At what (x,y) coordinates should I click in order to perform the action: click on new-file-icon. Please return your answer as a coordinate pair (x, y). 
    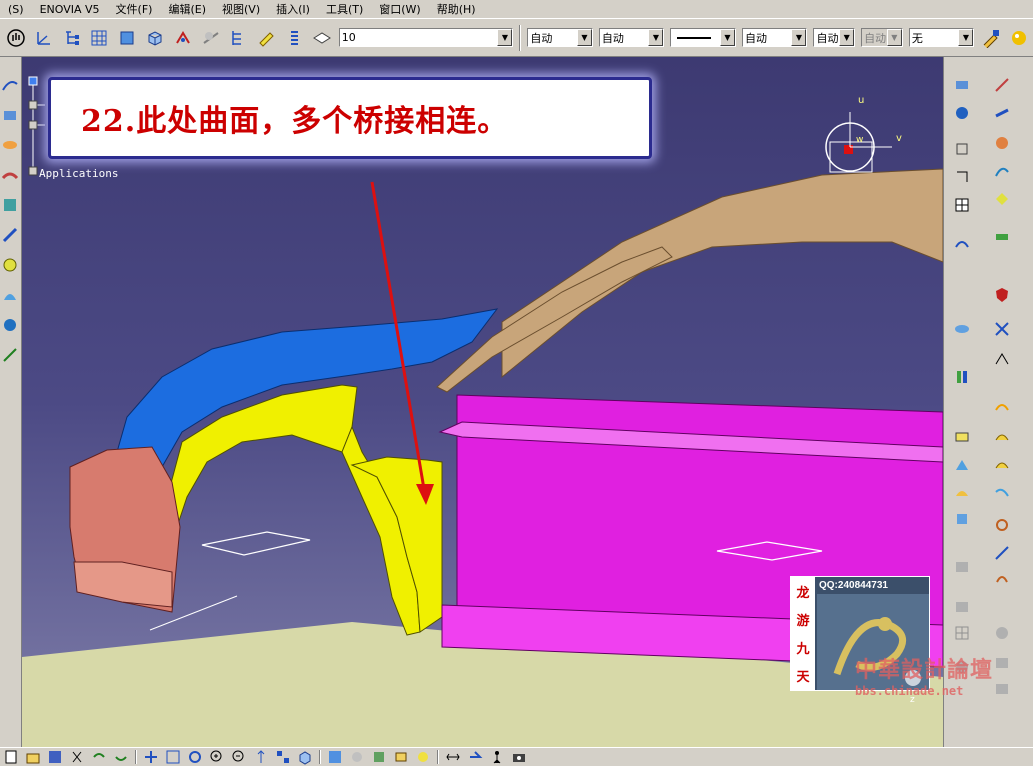
    Looking at the image, I should click on (11, 757).